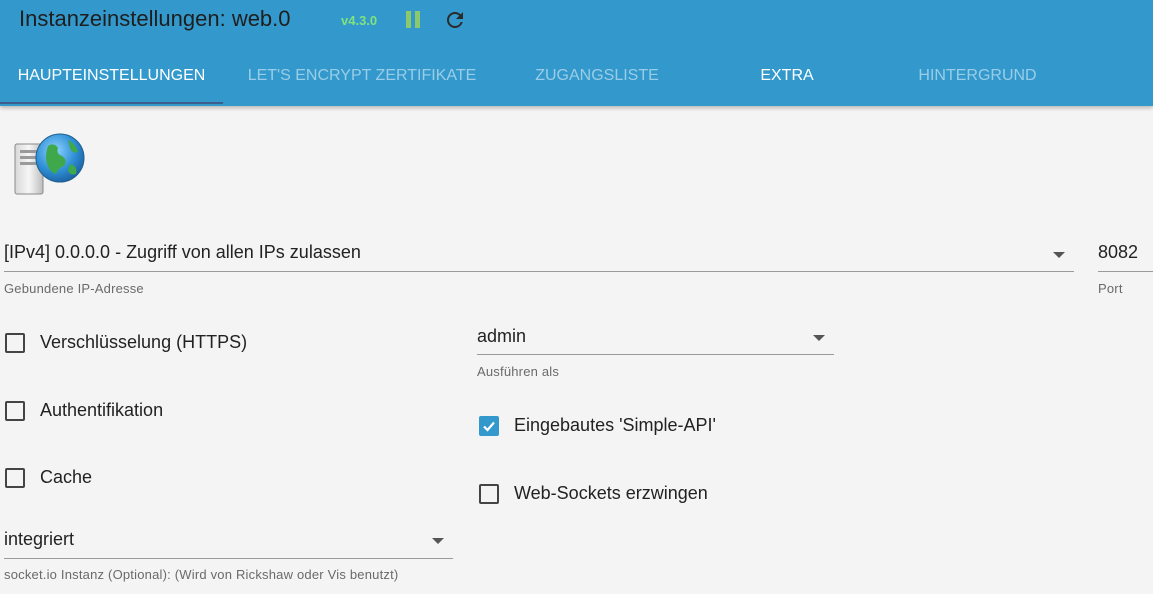 This screenshot has height=594, width=1153. I want to click on bind-ip-helper: Gebundene IP-Adresse, so click(74, 288).